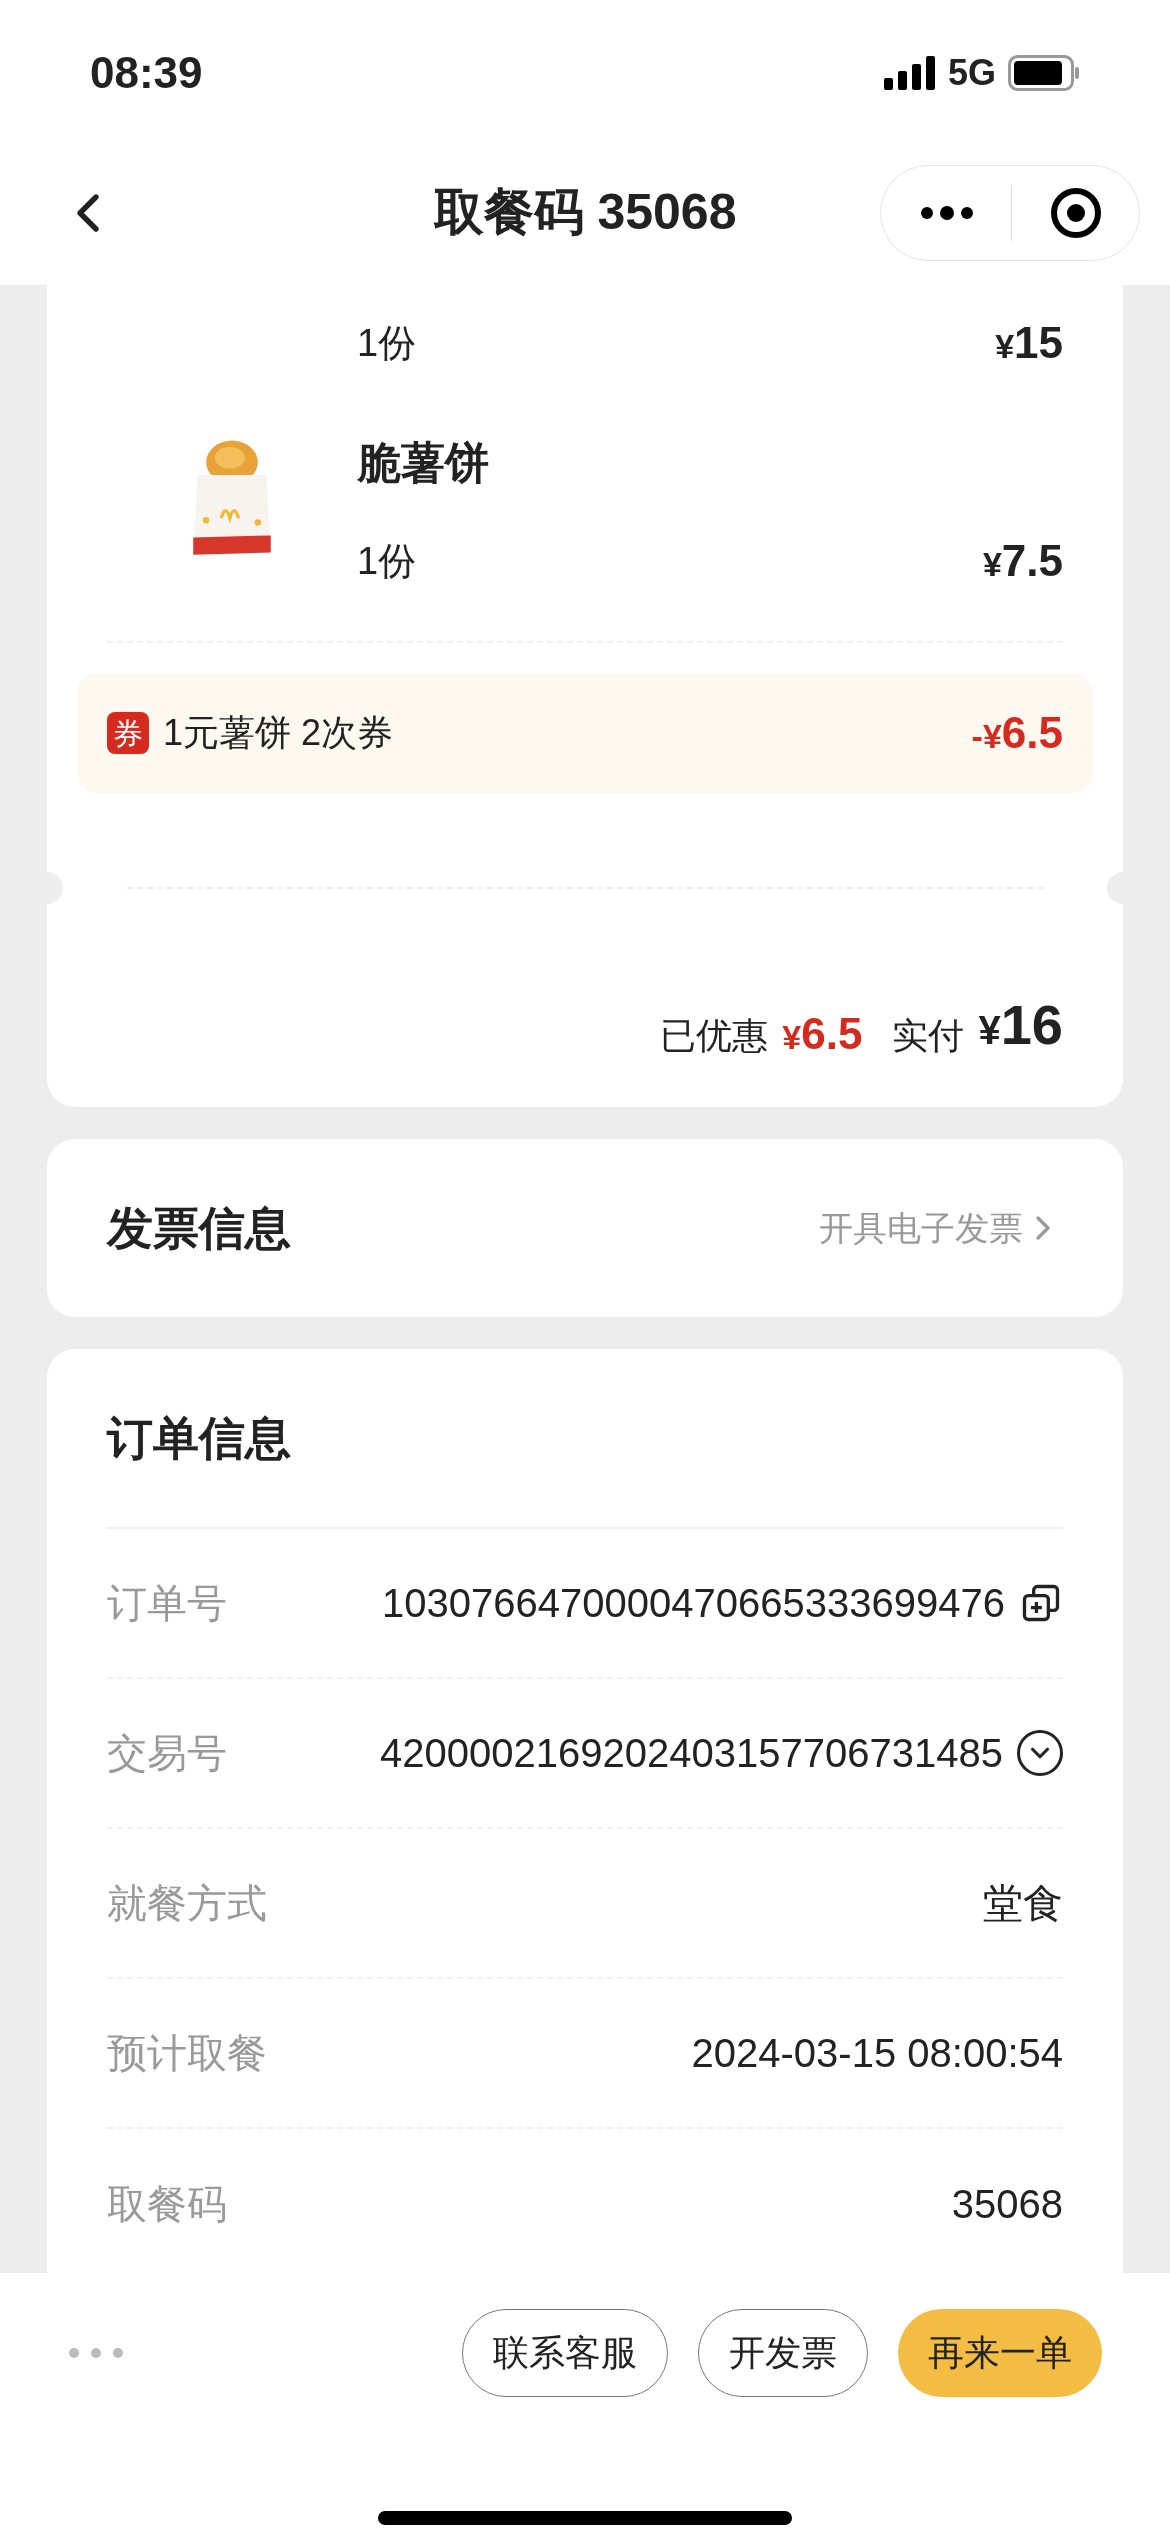 The height and width of the screenshot is (2532, 1170). What do you see at coordinates (822, 1034) in the screenshot?
I see `item-price: ¥6.5` at bounding box center [822, 1034].